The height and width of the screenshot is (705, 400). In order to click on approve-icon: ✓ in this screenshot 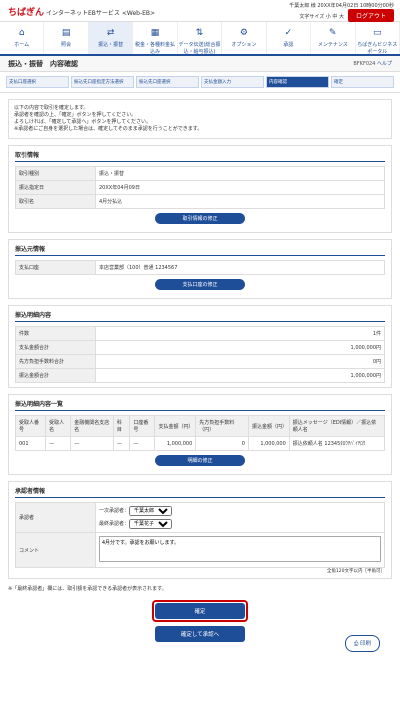, I will do `click(288, 33)`.